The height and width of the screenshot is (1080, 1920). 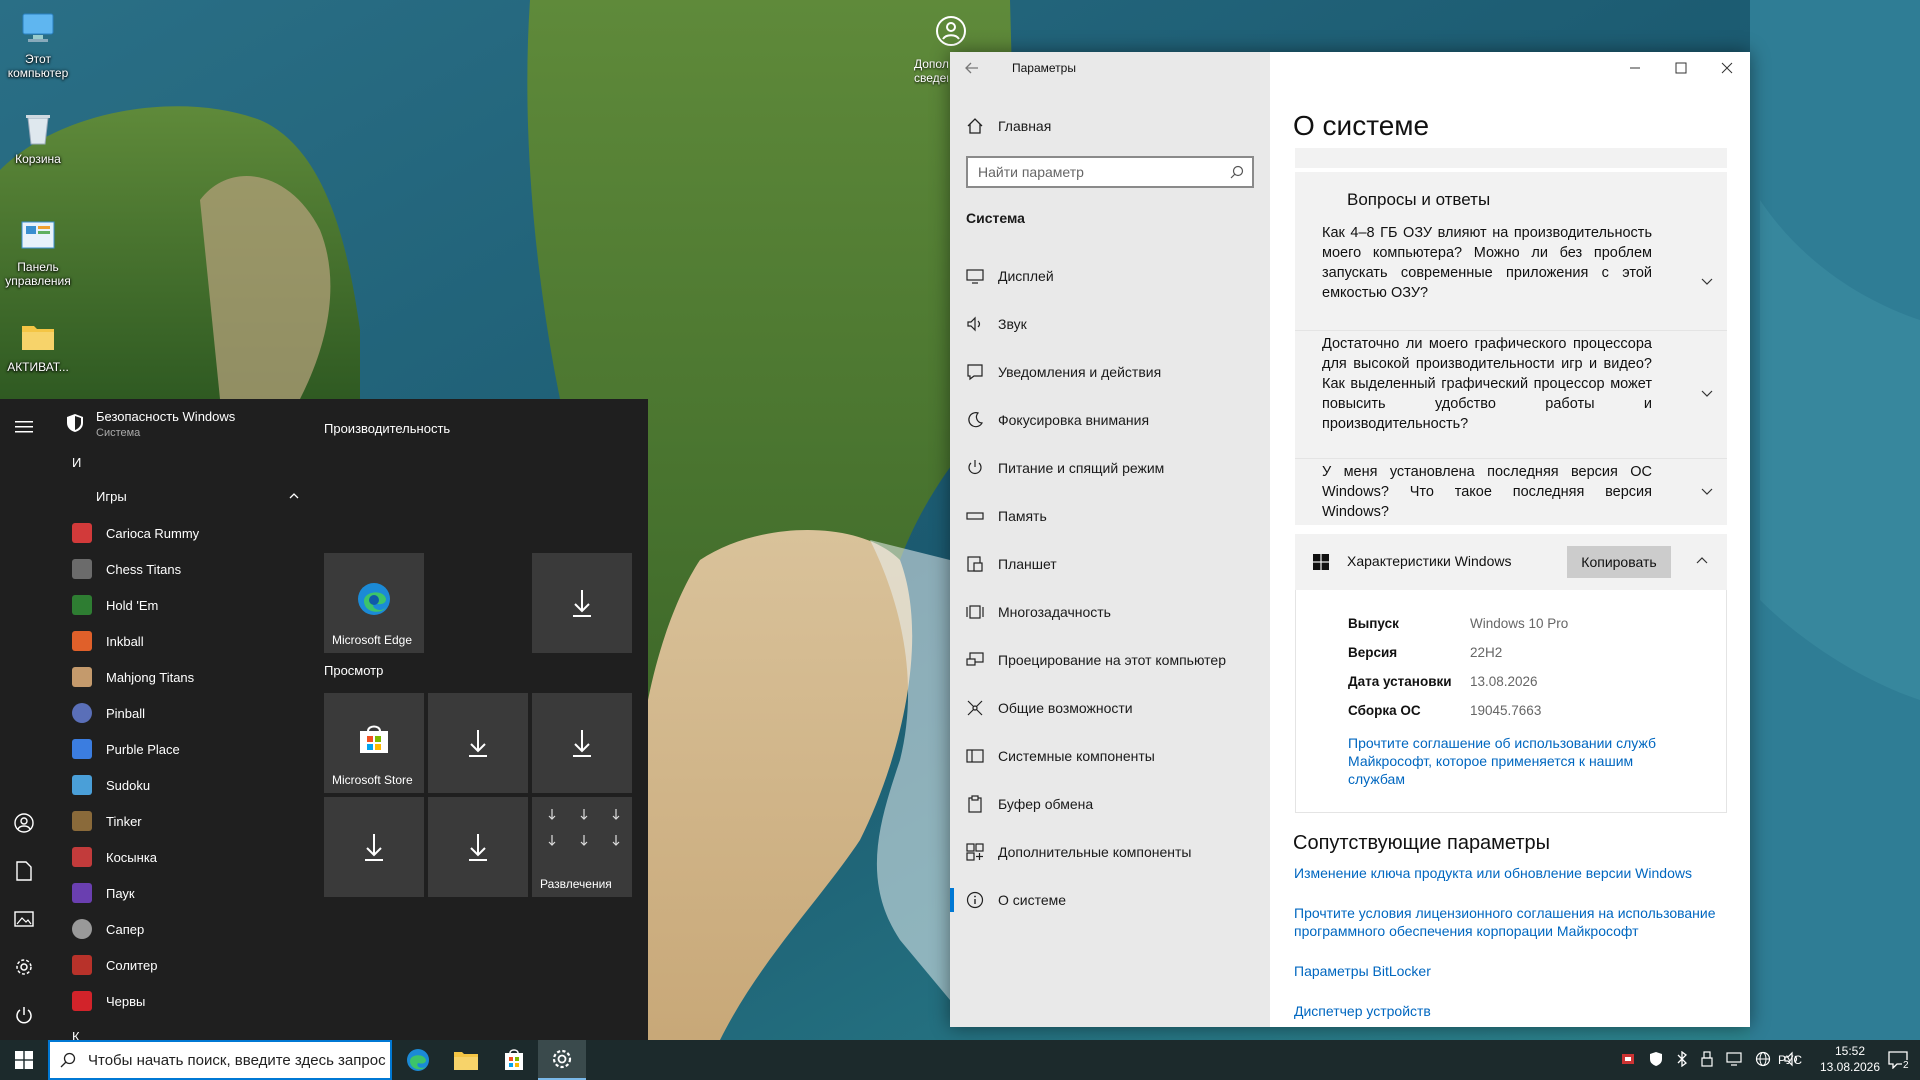 I want to click on taskbar-file-explorer, so click(x=466, y=1060).